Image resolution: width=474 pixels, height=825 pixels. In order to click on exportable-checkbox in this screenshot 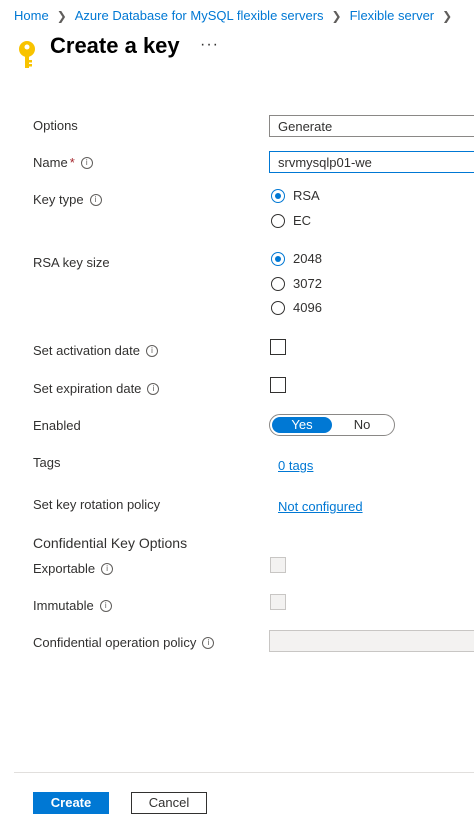, I will do `click(278, 565)`.